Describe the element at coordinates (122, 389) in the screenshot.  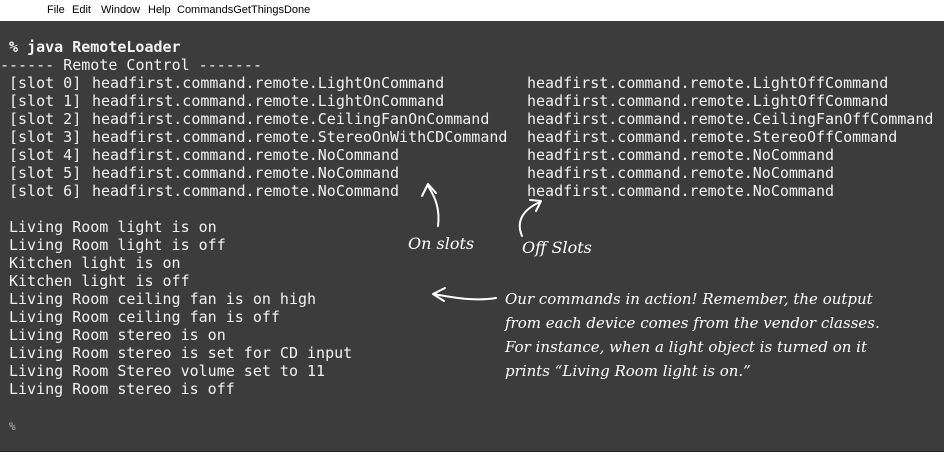
I see `output-line: Living Room stereo is off` at that location.